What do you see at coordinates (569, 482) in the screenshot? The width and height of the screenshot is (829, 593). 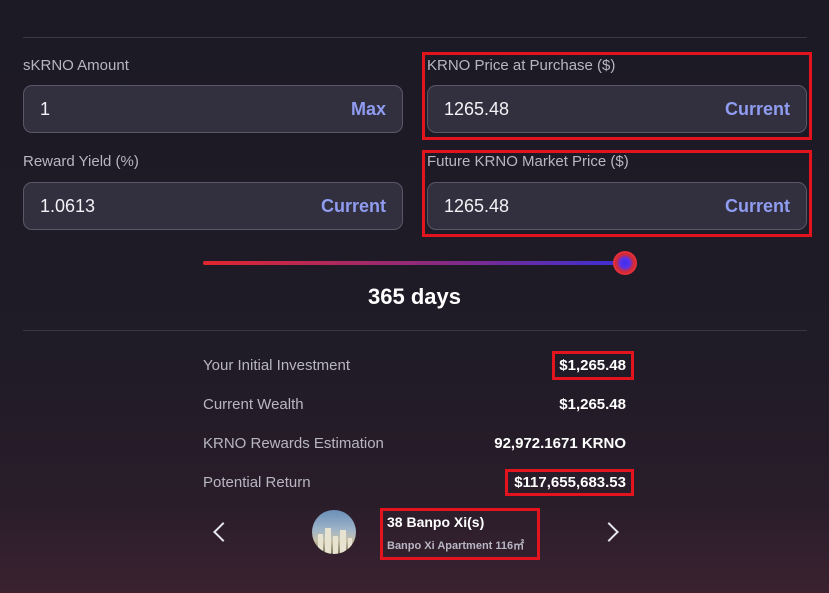 I see `highlight-box-potential-return` at bounding box center [569, 482].